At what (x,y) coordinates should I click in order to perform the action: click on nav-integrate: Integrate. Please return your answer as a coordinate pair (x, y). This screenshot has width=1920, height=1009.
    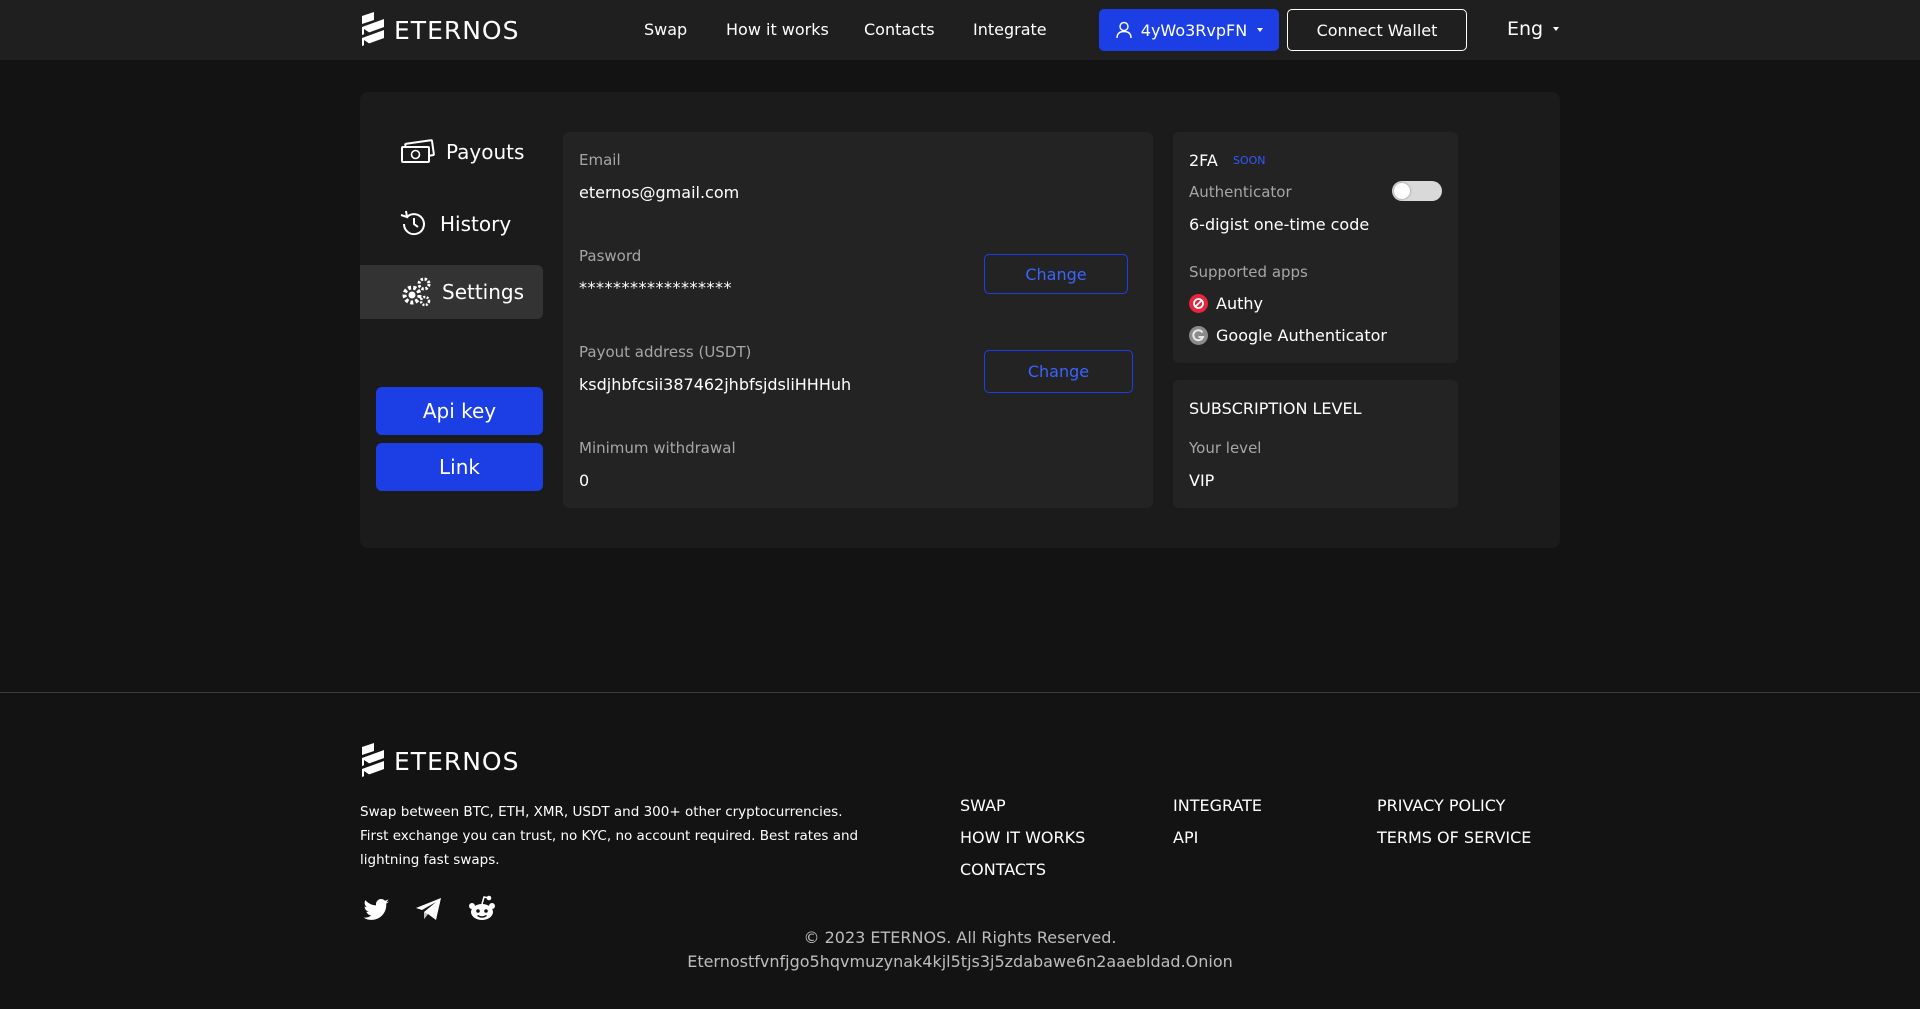
    Looking at the image, I should click on (1010, 29).